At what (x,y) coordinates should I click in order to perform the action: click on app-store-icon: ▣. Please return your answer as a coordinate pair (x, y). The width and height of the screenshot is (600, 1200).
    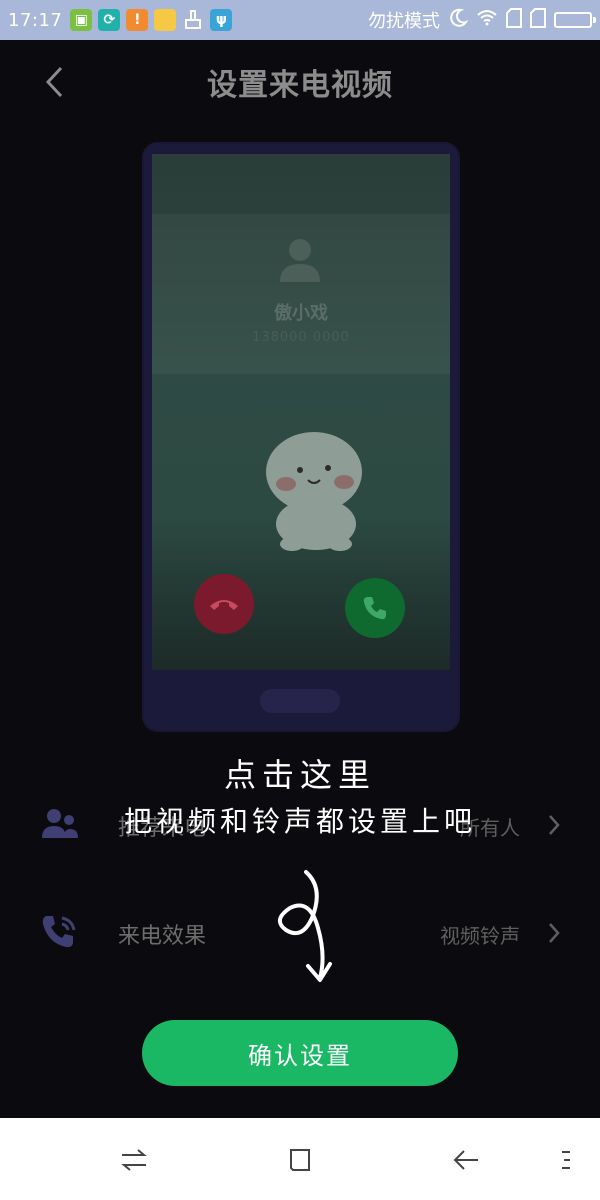
    Looking at the image, I should click on (81, 20).